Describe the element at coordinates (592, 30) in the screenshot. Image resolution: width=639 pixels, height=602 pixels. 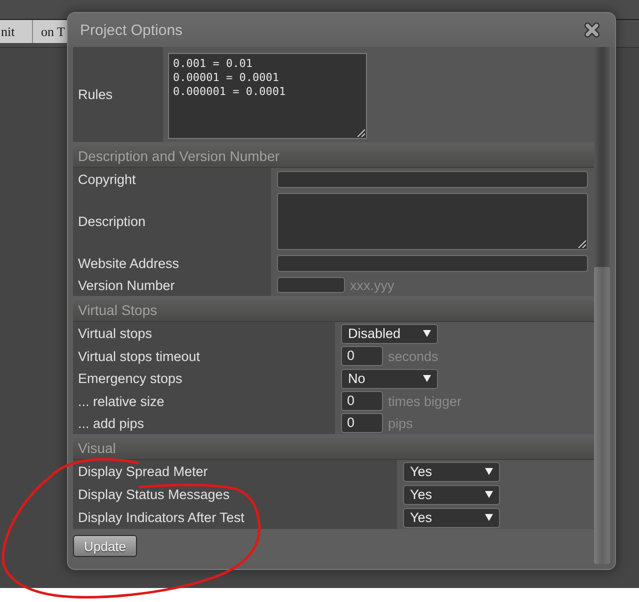
I see `close-icon` at that location.